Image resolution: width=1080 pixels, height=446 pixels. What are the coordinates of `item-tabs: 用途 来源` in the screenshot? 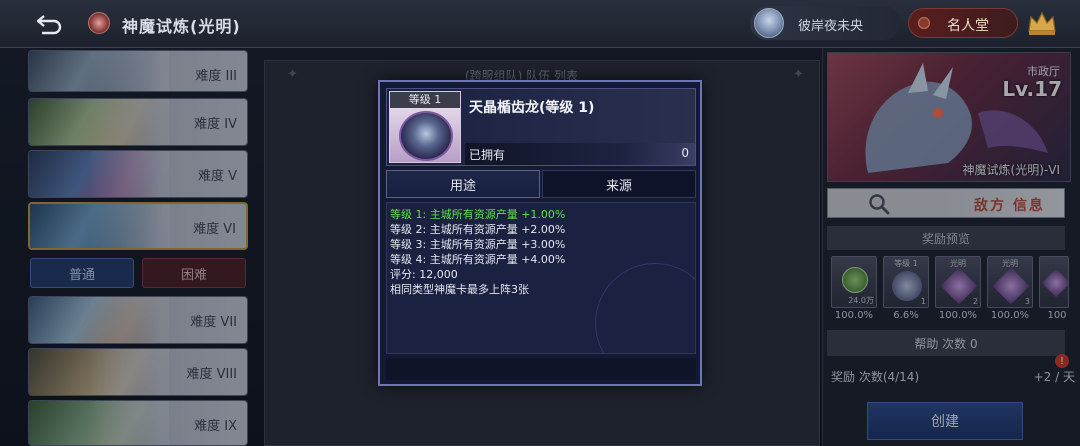 It's located at (541, 184).